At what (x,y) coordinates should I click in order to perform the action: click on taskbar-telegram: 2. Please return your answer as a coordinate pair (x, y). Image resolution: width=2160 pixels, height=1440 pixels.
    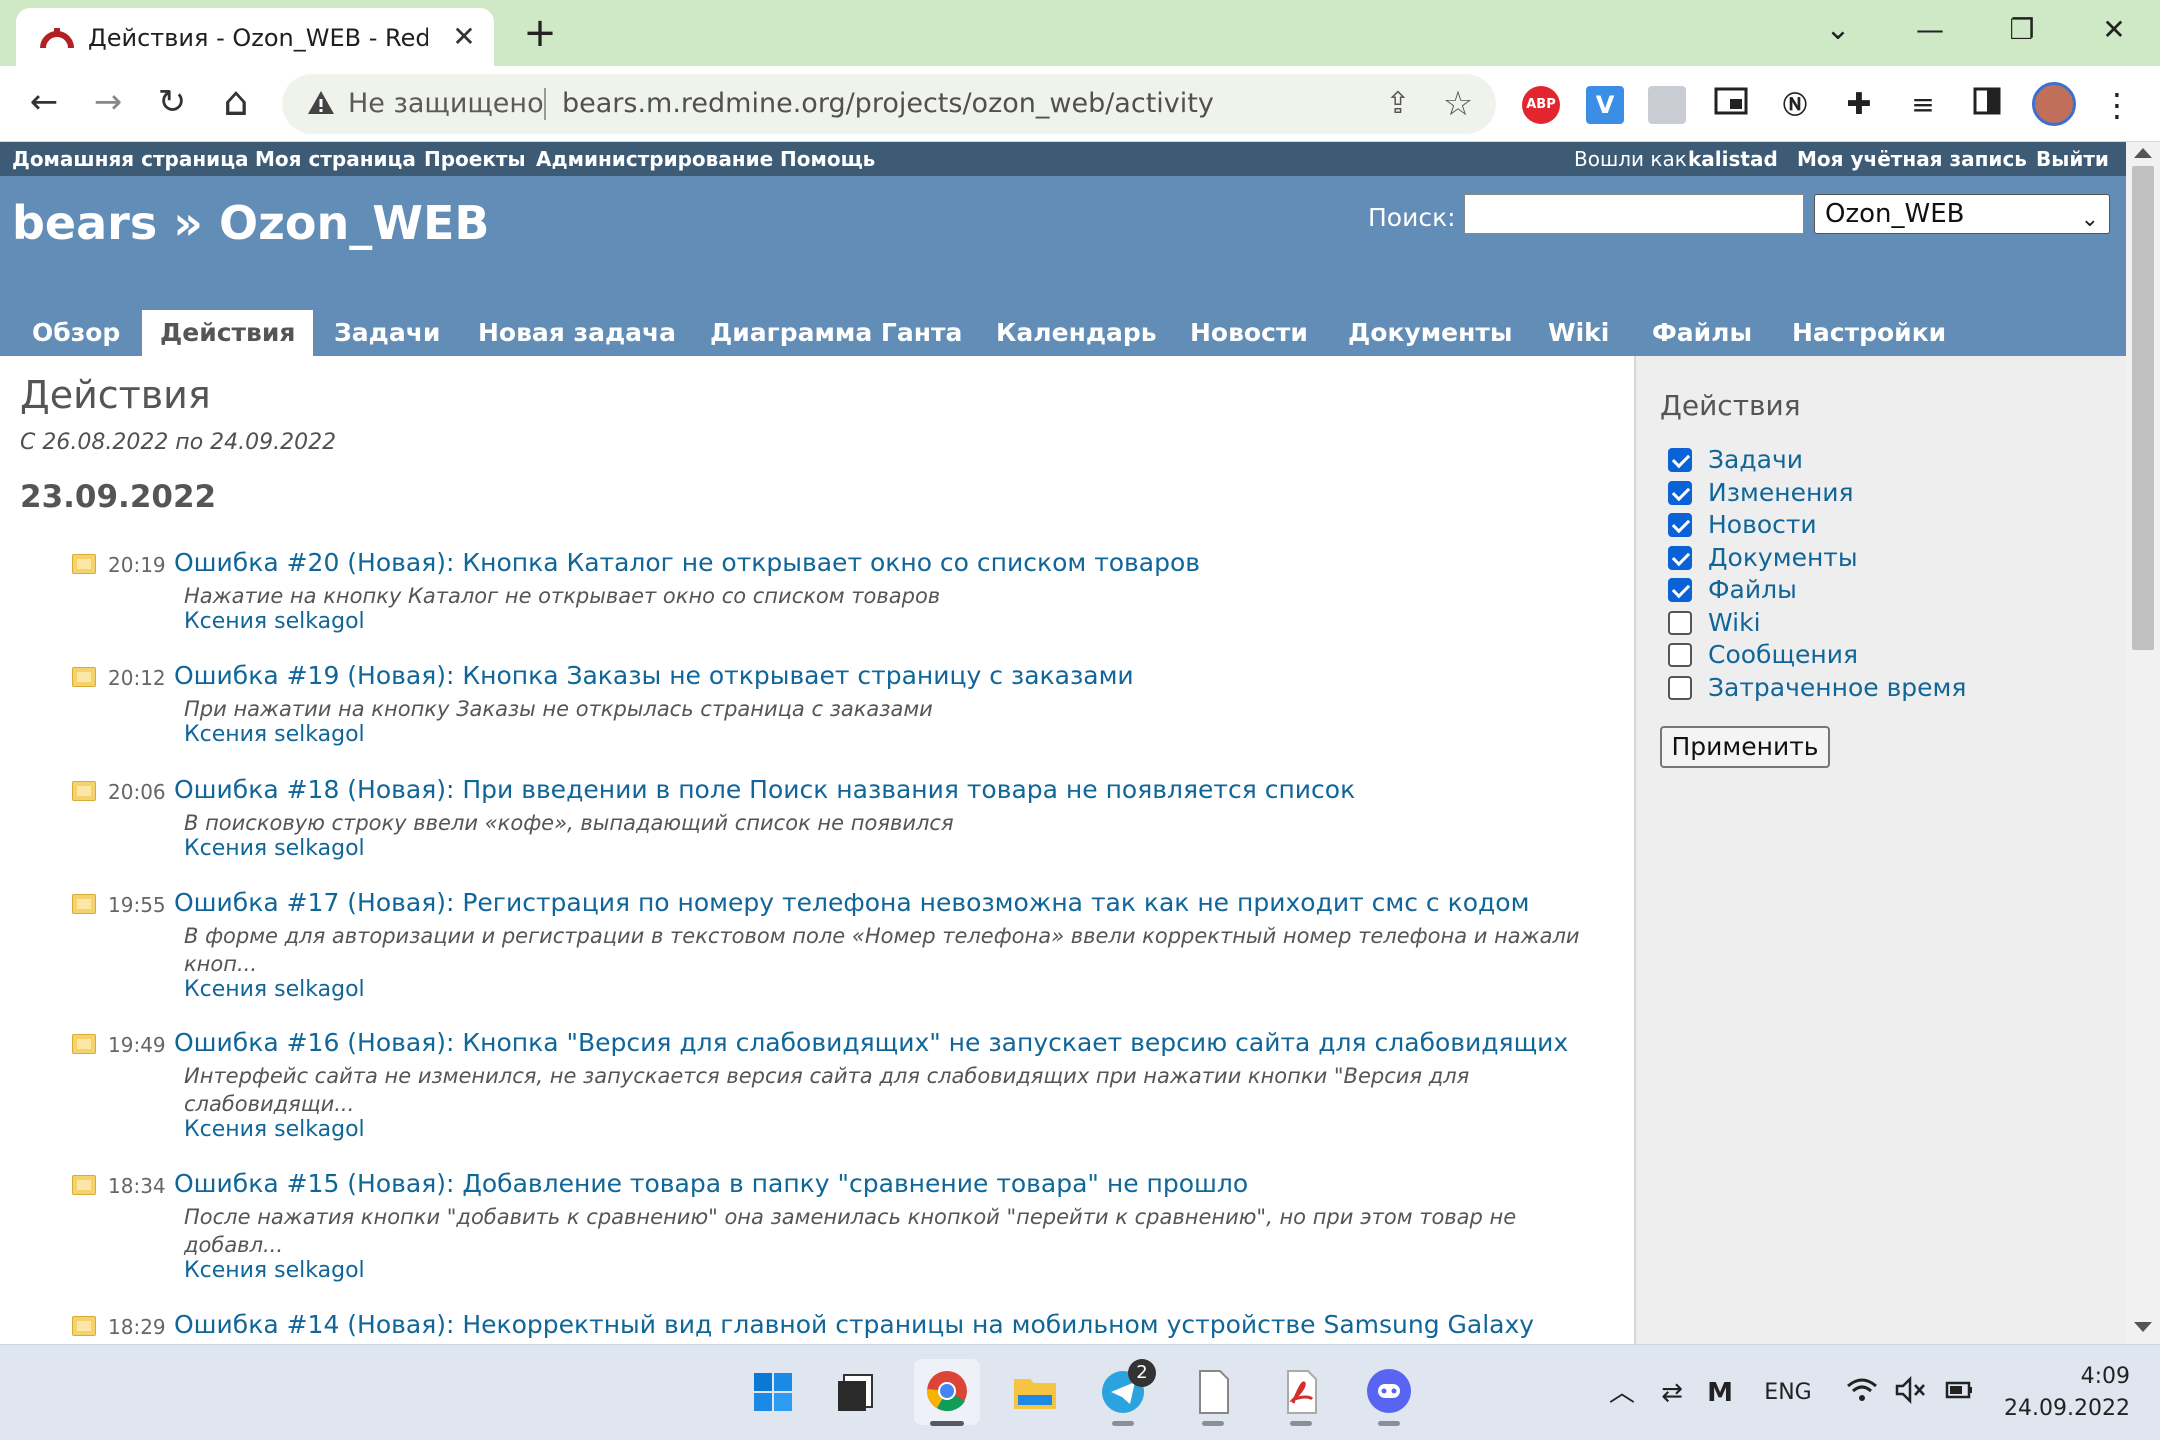
    Looking at the image, I should click on (1123, 1392).